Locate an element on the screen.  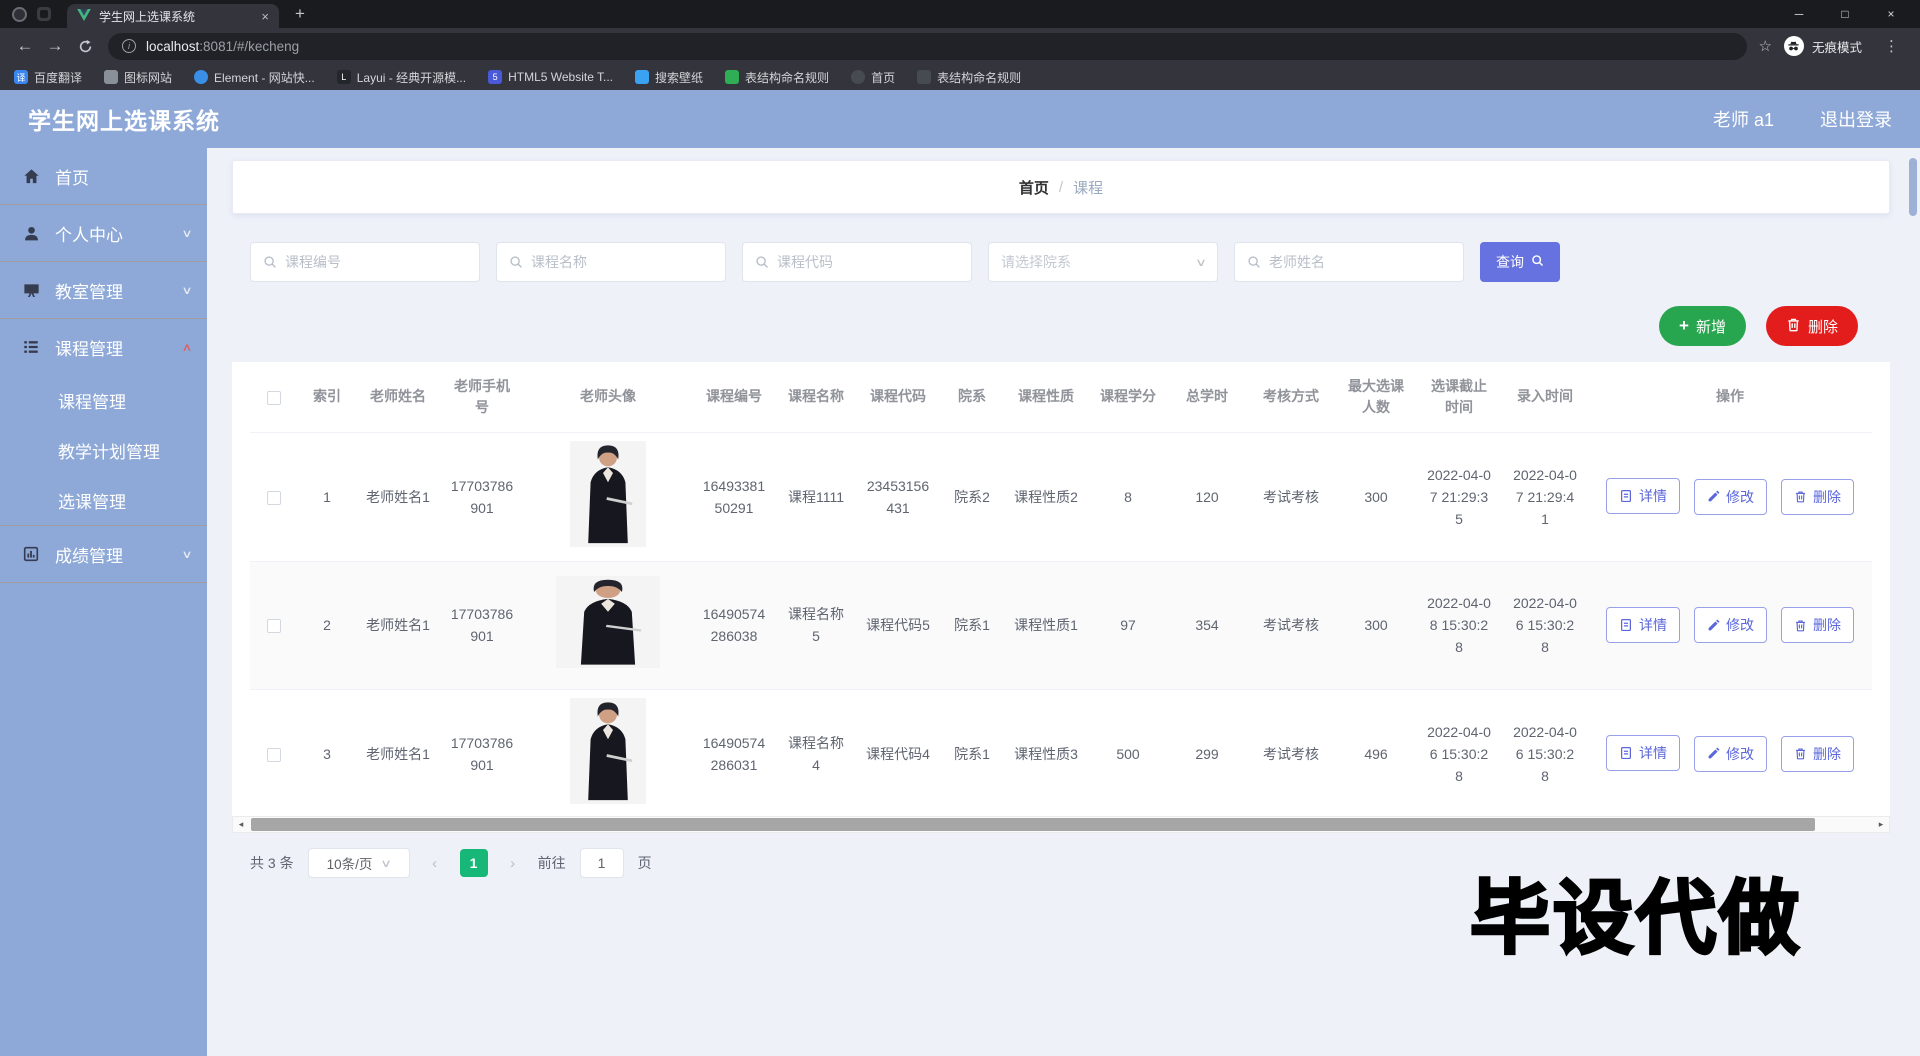
pagination: 共 3 条 10条/页 ∨ ‹ 1 › 前往 页 is located at coordinates (451, 863).